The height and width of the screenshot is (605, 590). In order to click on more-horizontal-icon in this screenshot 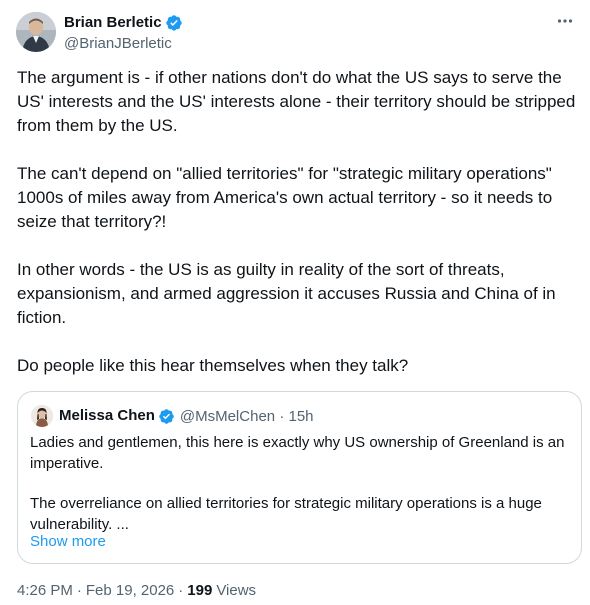, I will do `click(565, 23)`.